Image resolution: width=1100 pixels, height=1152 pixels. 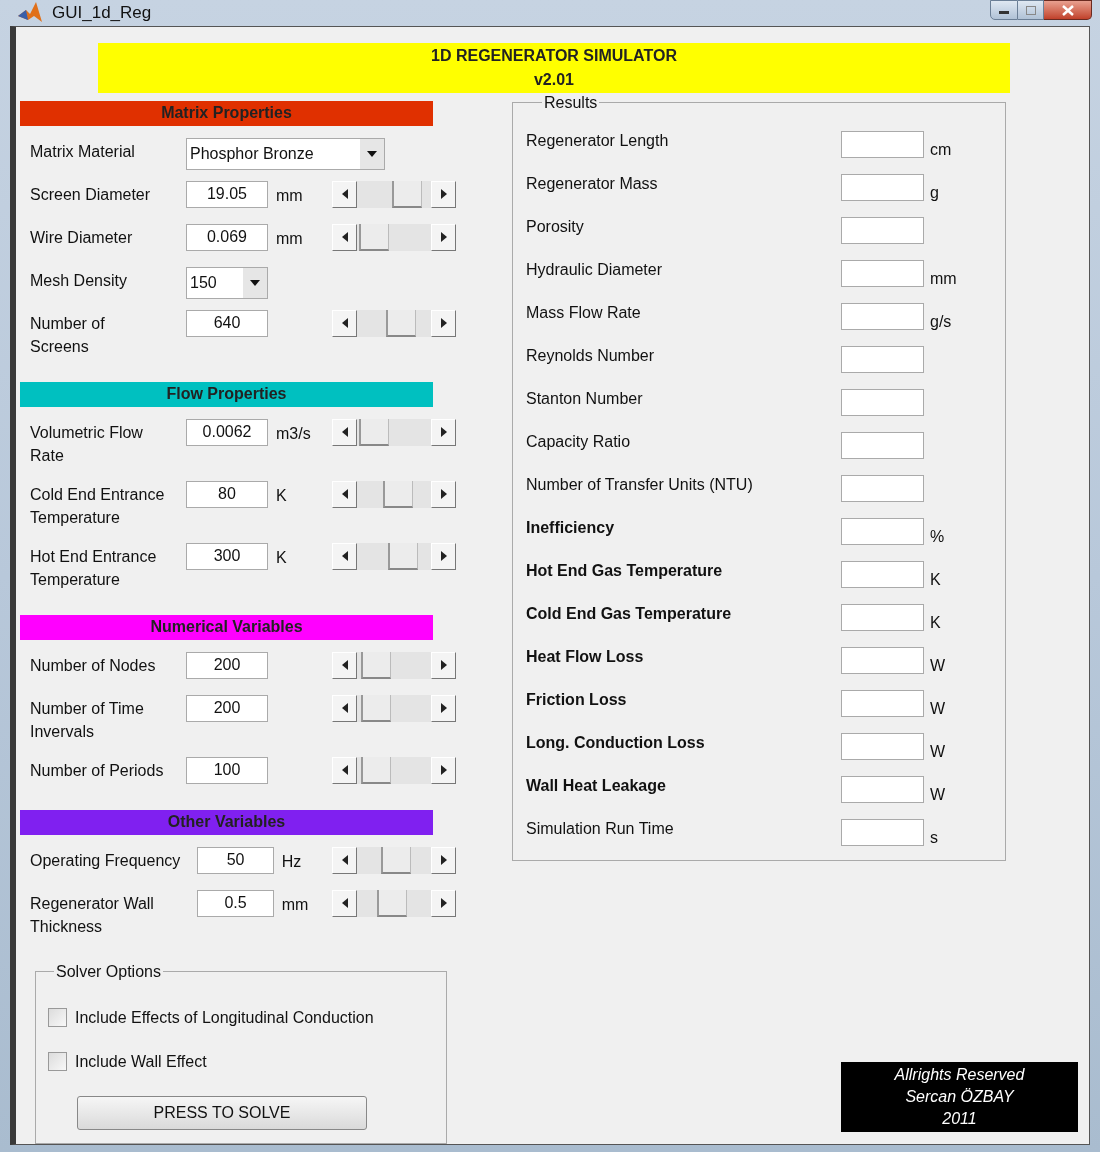 I want to click on unit-label: %, so click(x=937, y=536).